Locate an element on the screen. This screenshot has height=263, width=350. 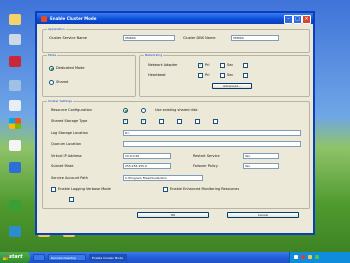
service-name-input: VMDKS is located at coordinates (149, 38).